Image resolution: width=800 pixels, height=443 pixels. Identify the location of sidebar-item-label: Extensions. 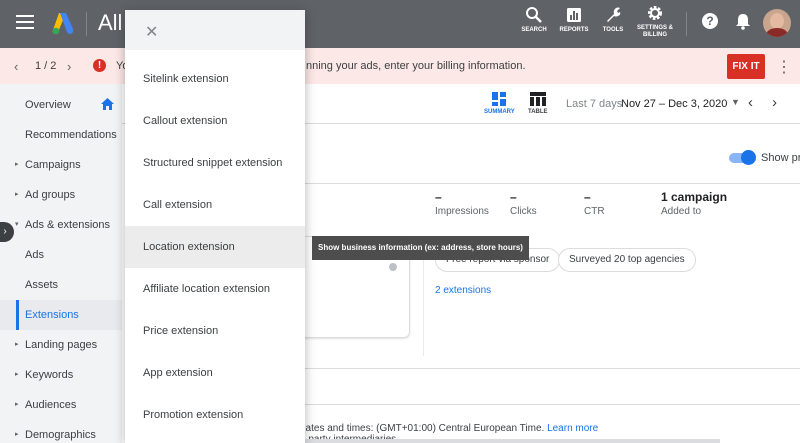
(52, 315).